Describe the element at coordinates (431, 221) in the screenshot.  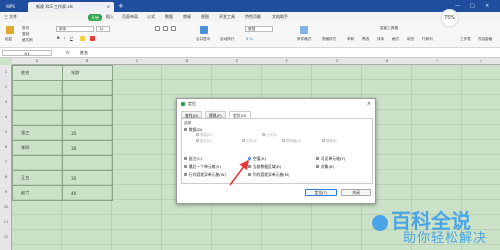
I see `watermark-title: 百科全说` at that location.